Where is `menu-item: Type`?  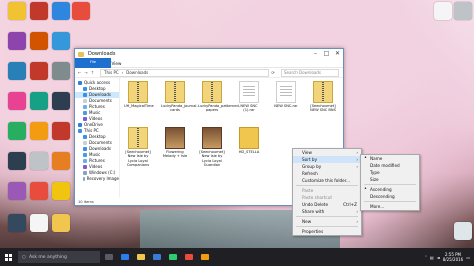
menu-item: Type is located at coordinates (390, 172).